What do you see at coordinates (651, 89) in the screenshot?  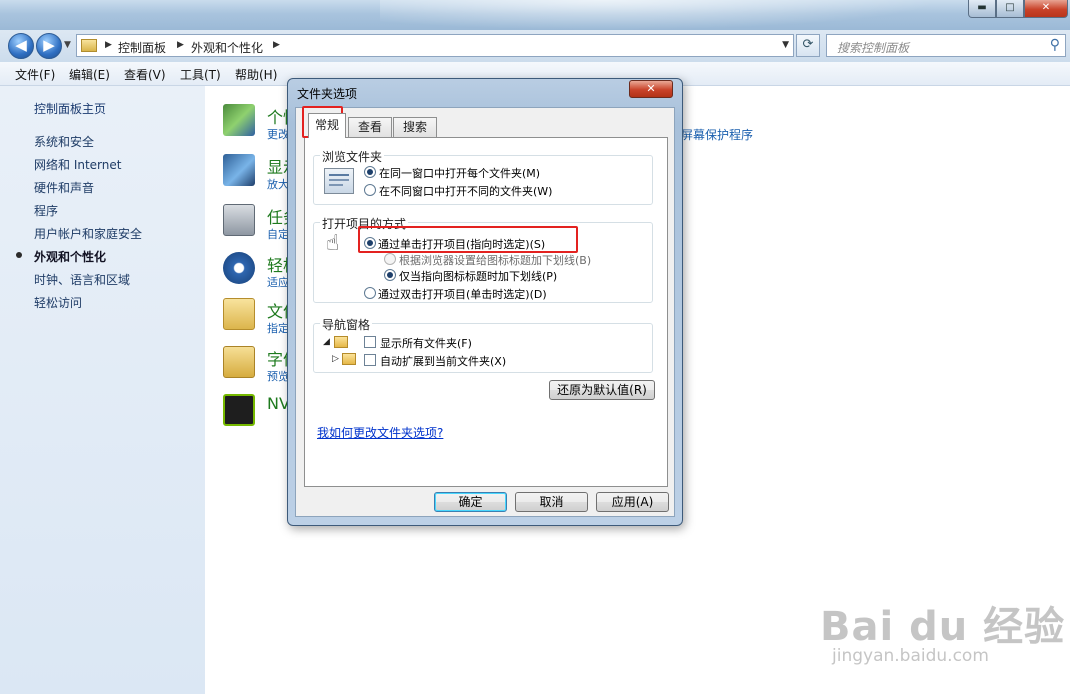 I see `dialog-close-button: ✕` at bounding box center [651, 89].